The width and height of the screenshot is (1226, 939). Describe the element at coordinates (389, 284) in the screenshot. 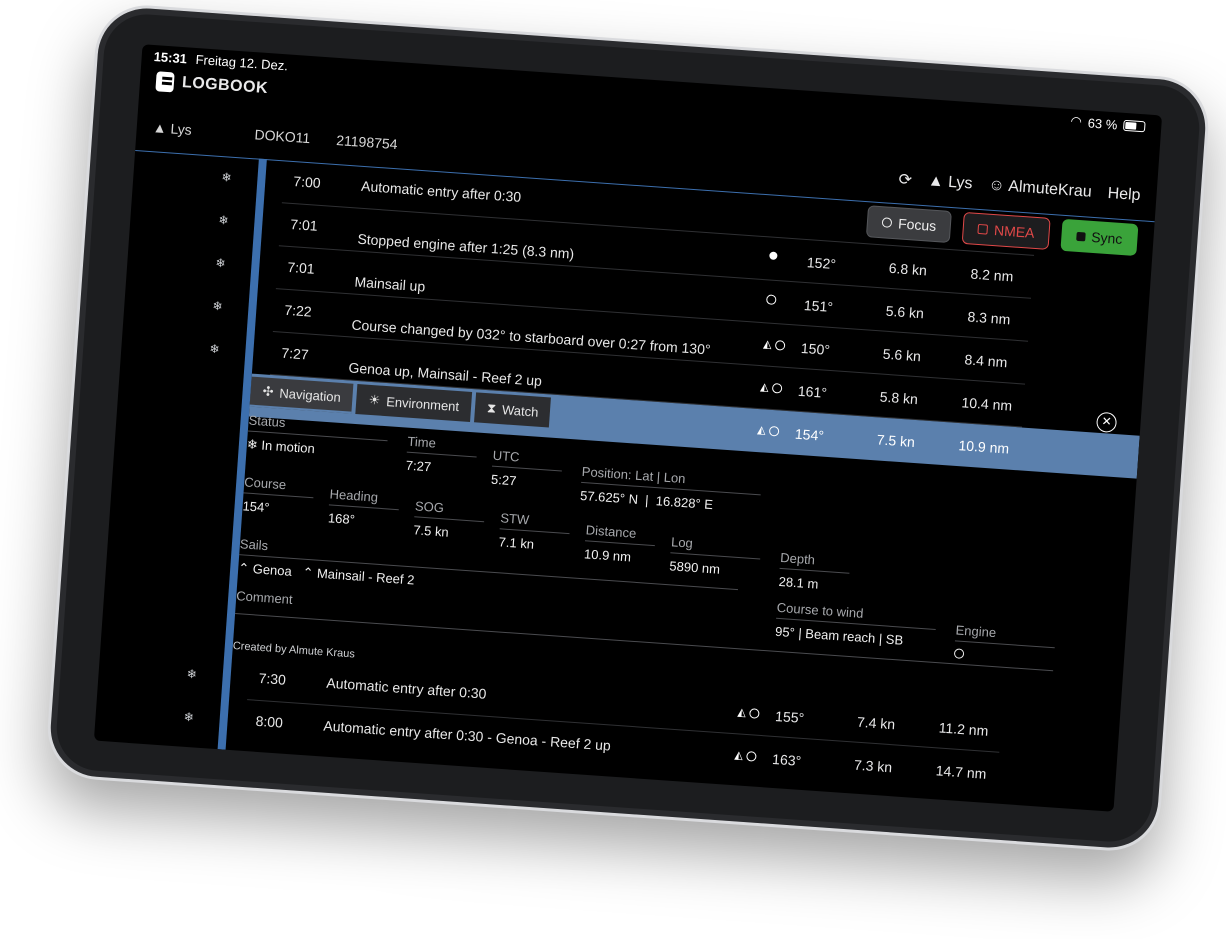

I see `entry-description: Mainsail up` at that location.